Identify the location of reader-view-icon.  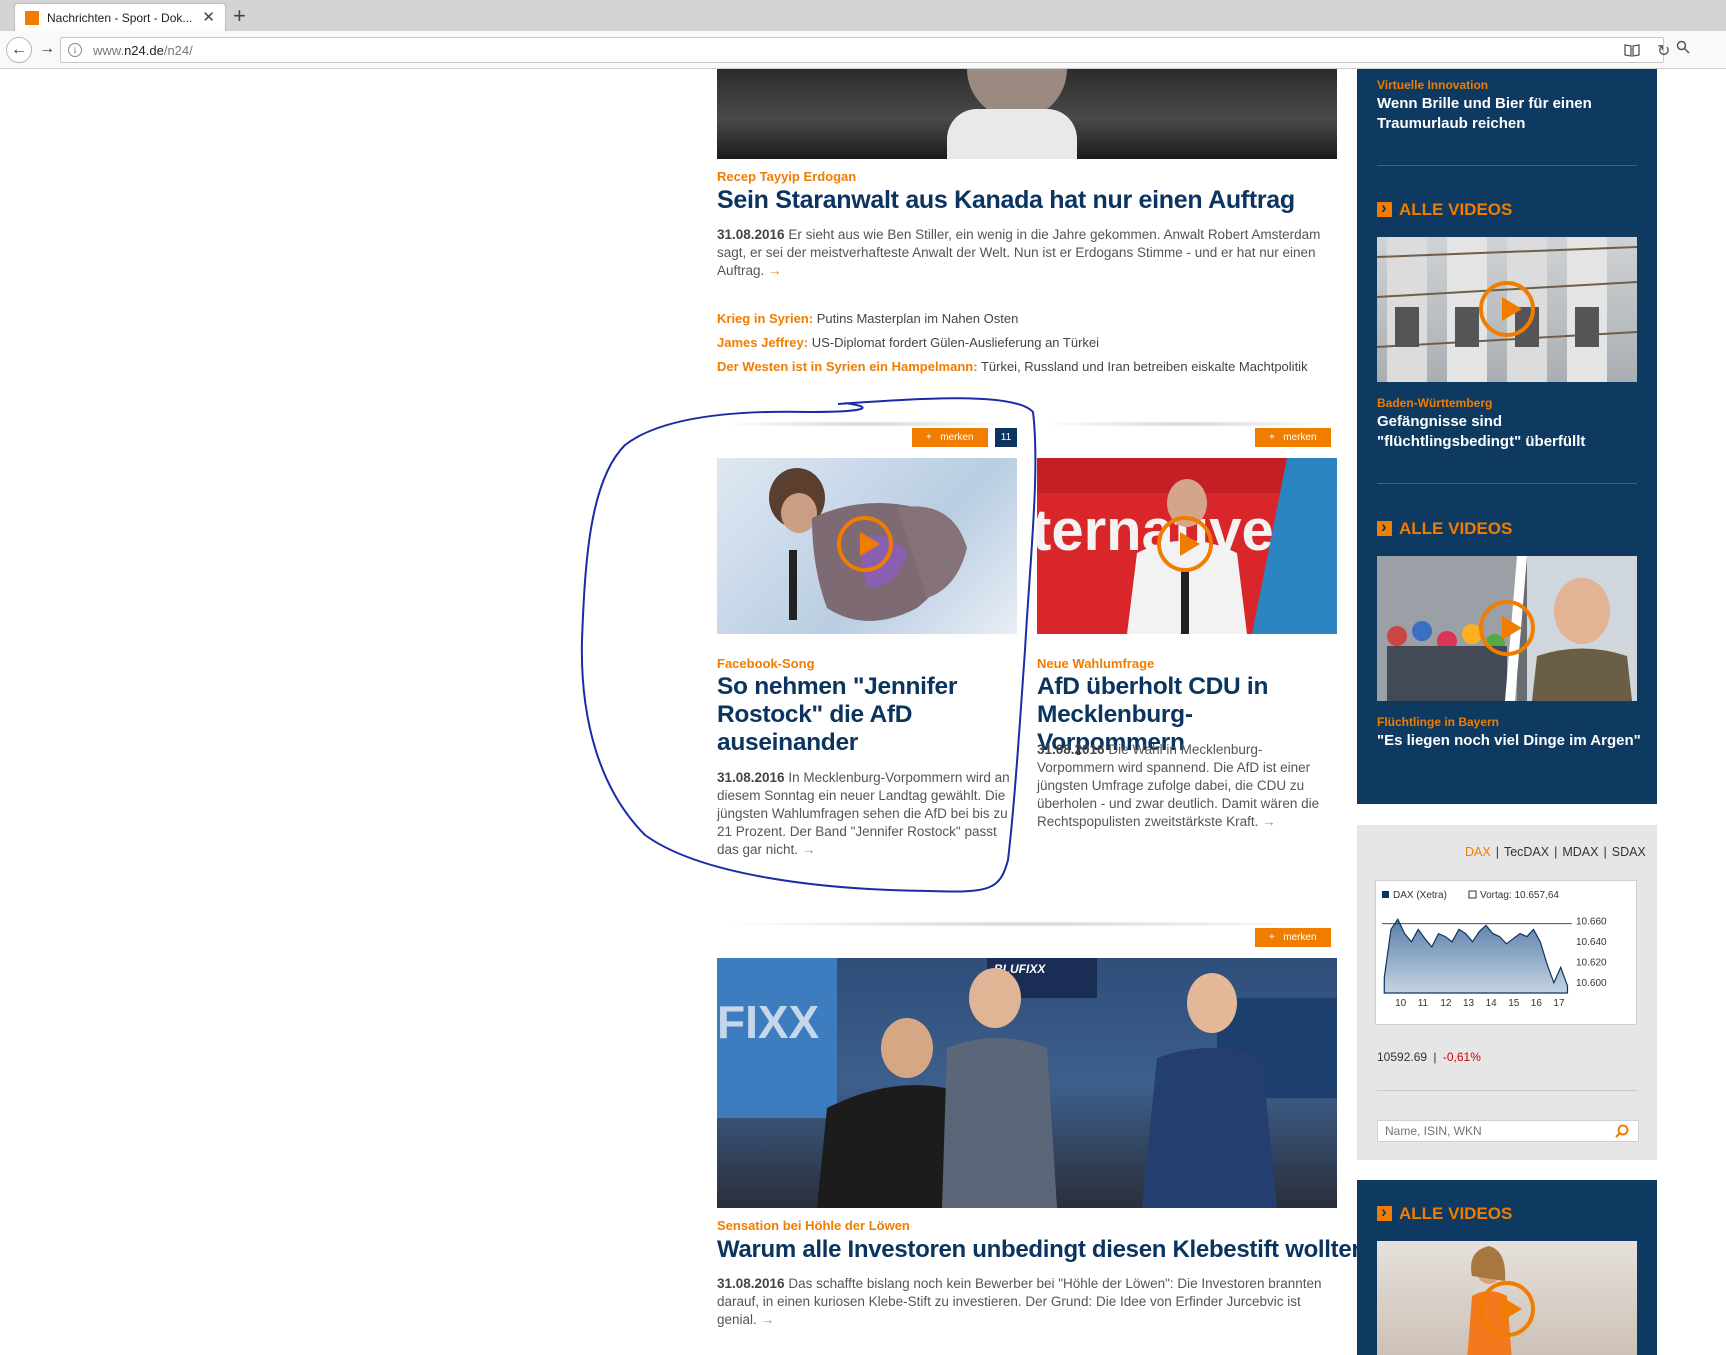
(1632, 51).